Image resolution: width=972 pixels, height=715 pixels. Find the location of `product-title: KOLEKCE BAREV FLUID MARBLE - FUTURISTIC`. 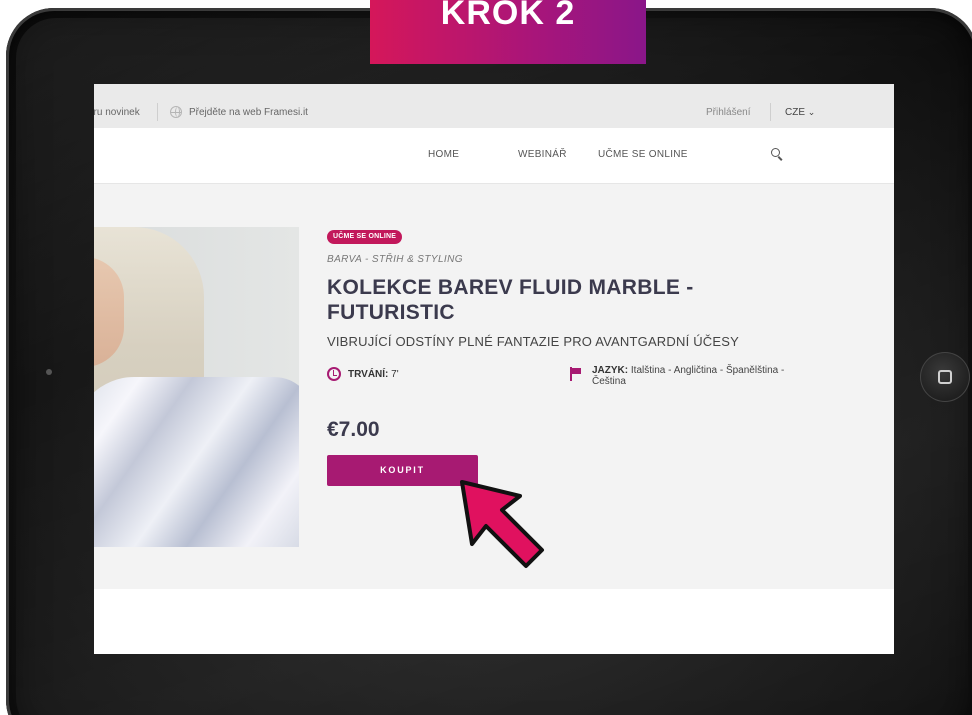

product-title: KOLEKCE BAREV FLUID MARBLE - FUTURISTIC is located at coordinates (510, 300).